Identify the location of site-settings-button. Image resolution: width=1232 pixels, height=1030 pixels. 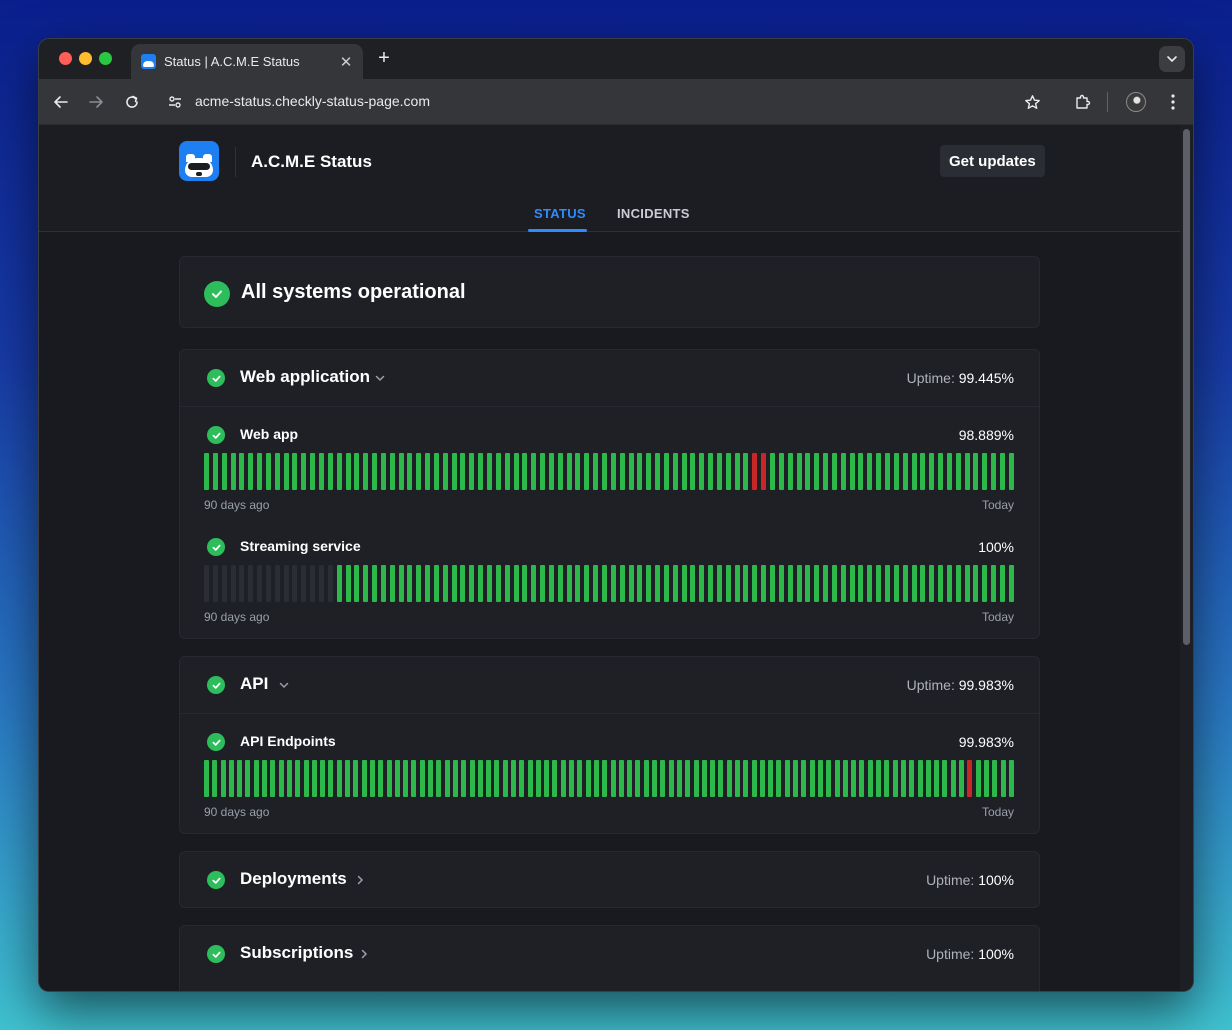
(175, 102).